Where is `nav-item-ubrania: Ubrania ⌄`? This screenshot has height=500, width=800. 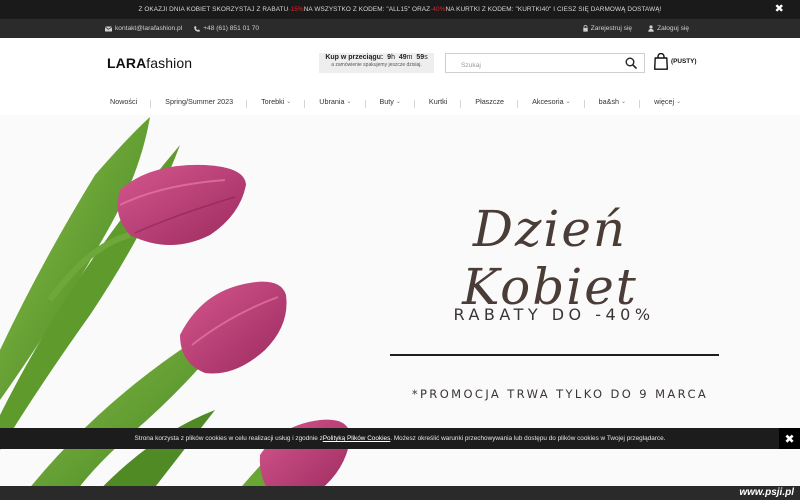
nav-item-ubrania: Ubrania ⌄ is located at coordinates (335, 102).